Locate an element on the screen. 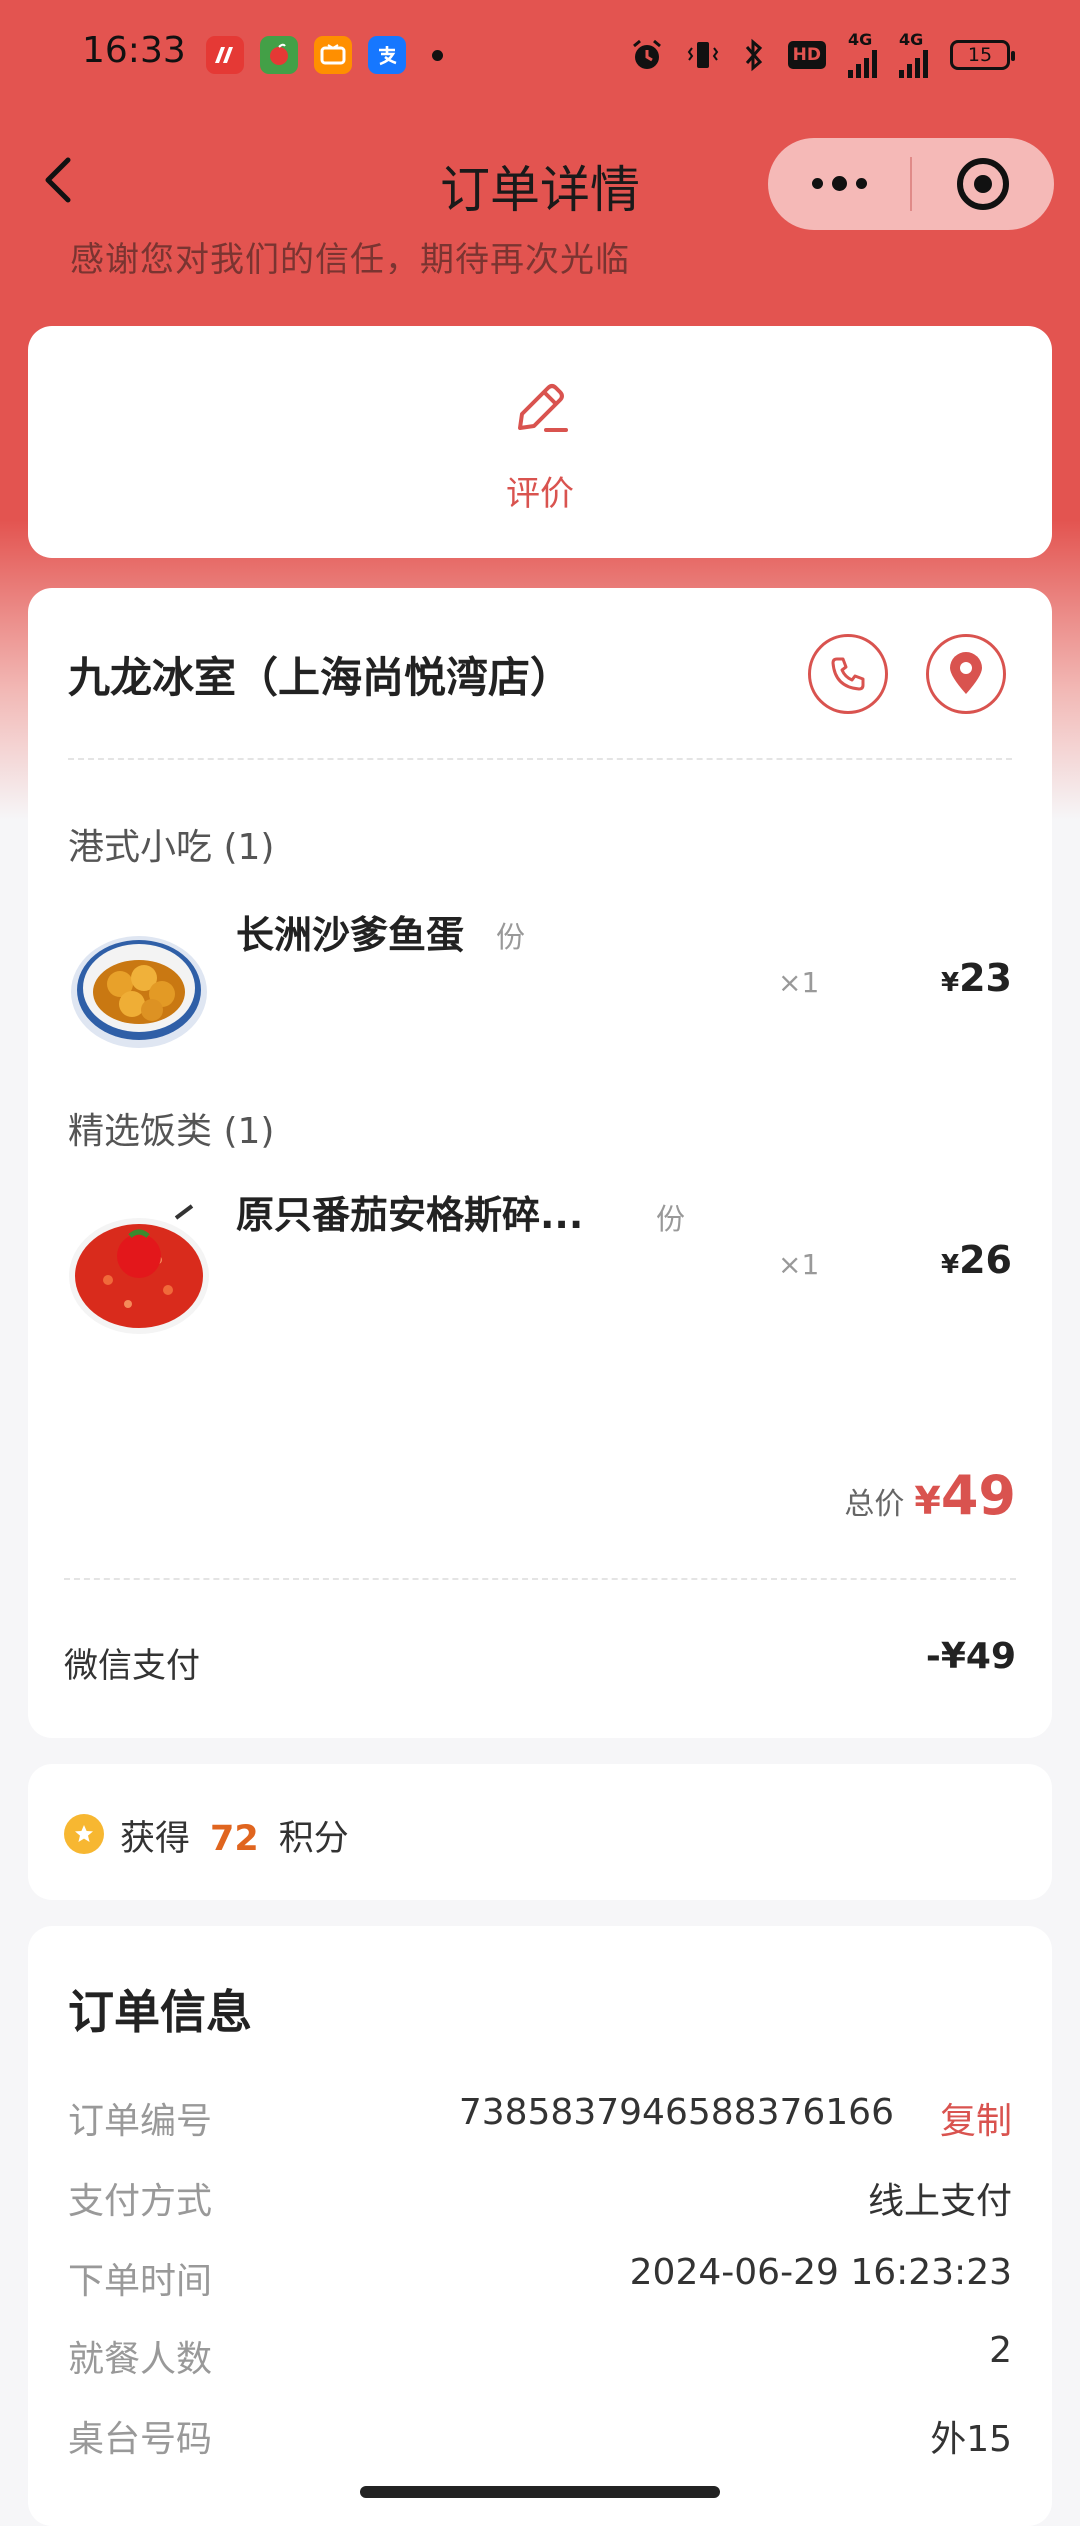 The width and height of the screenshot is (1080, 2526). battery-level: 15 is located at coordinates (980, 55).